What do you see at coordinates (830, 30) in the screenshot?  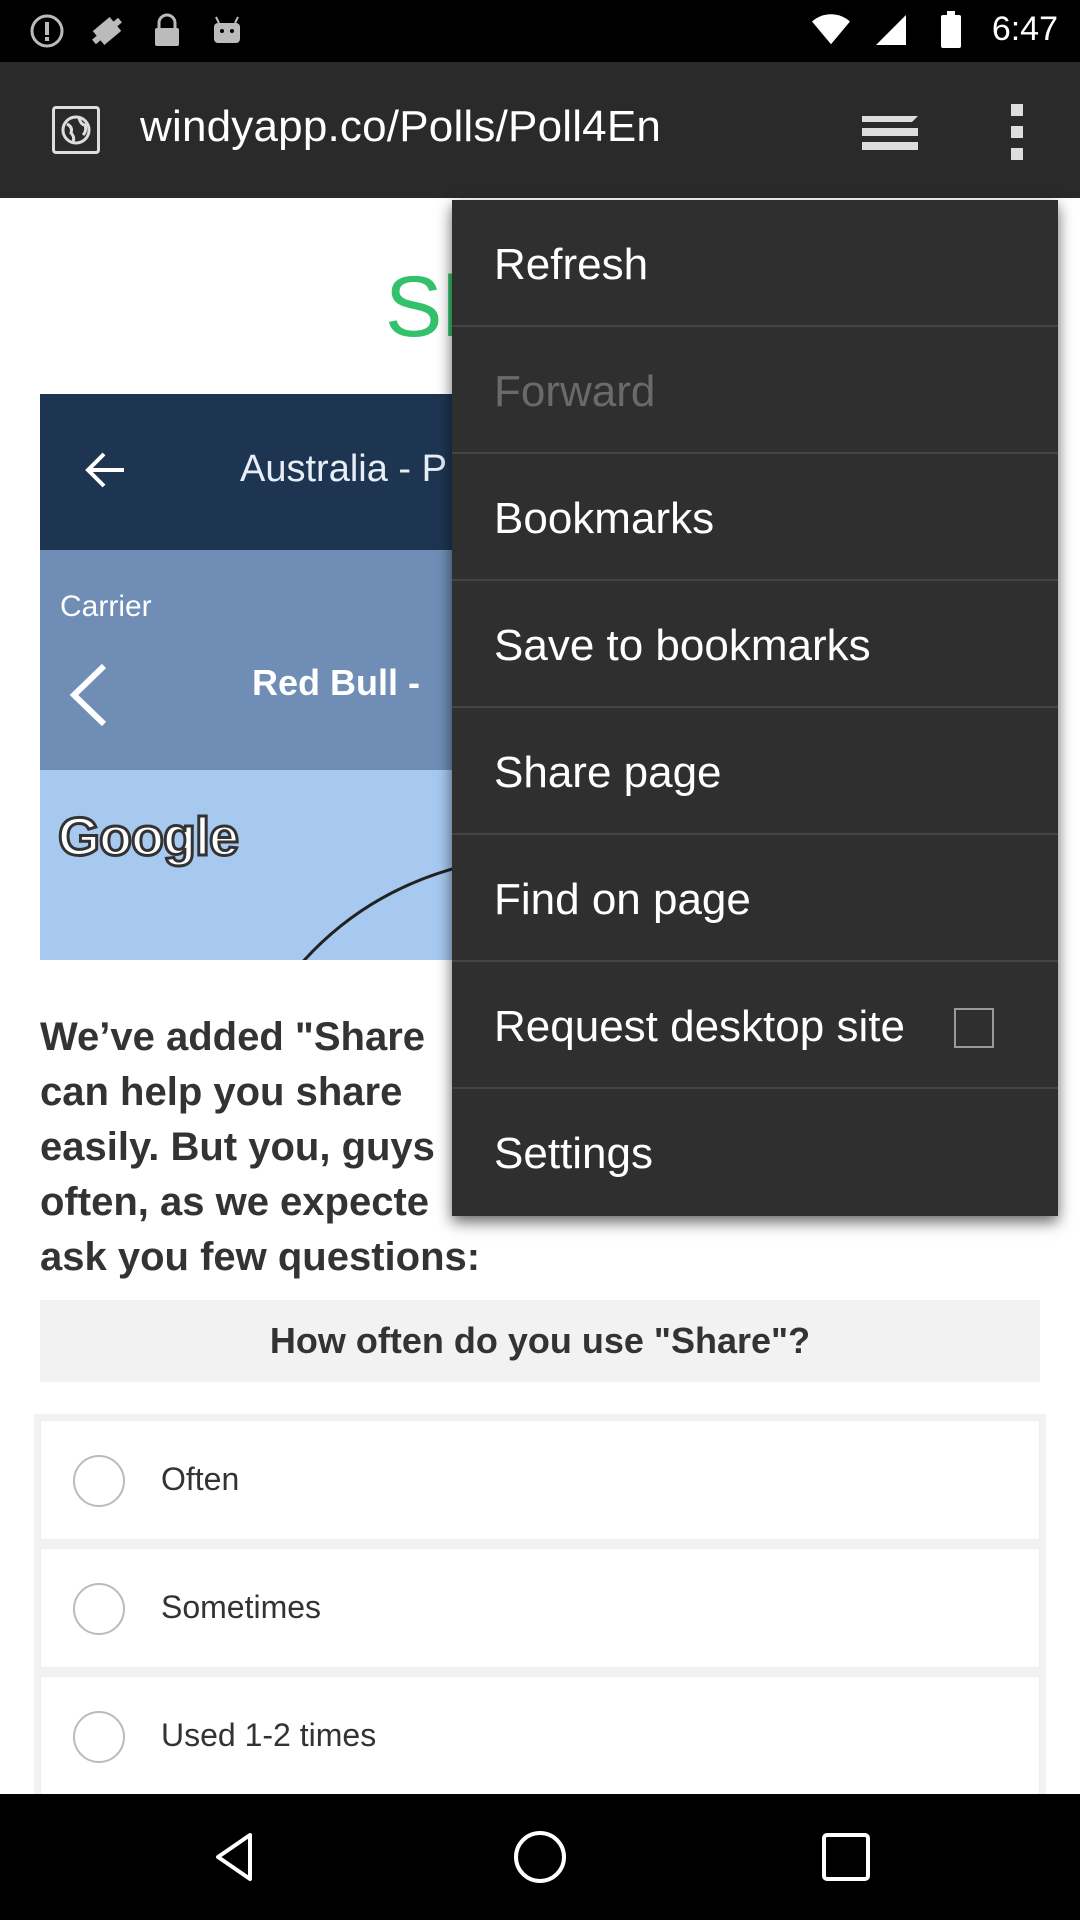 I see `wifi-icon` at bounding box center [830, 30].